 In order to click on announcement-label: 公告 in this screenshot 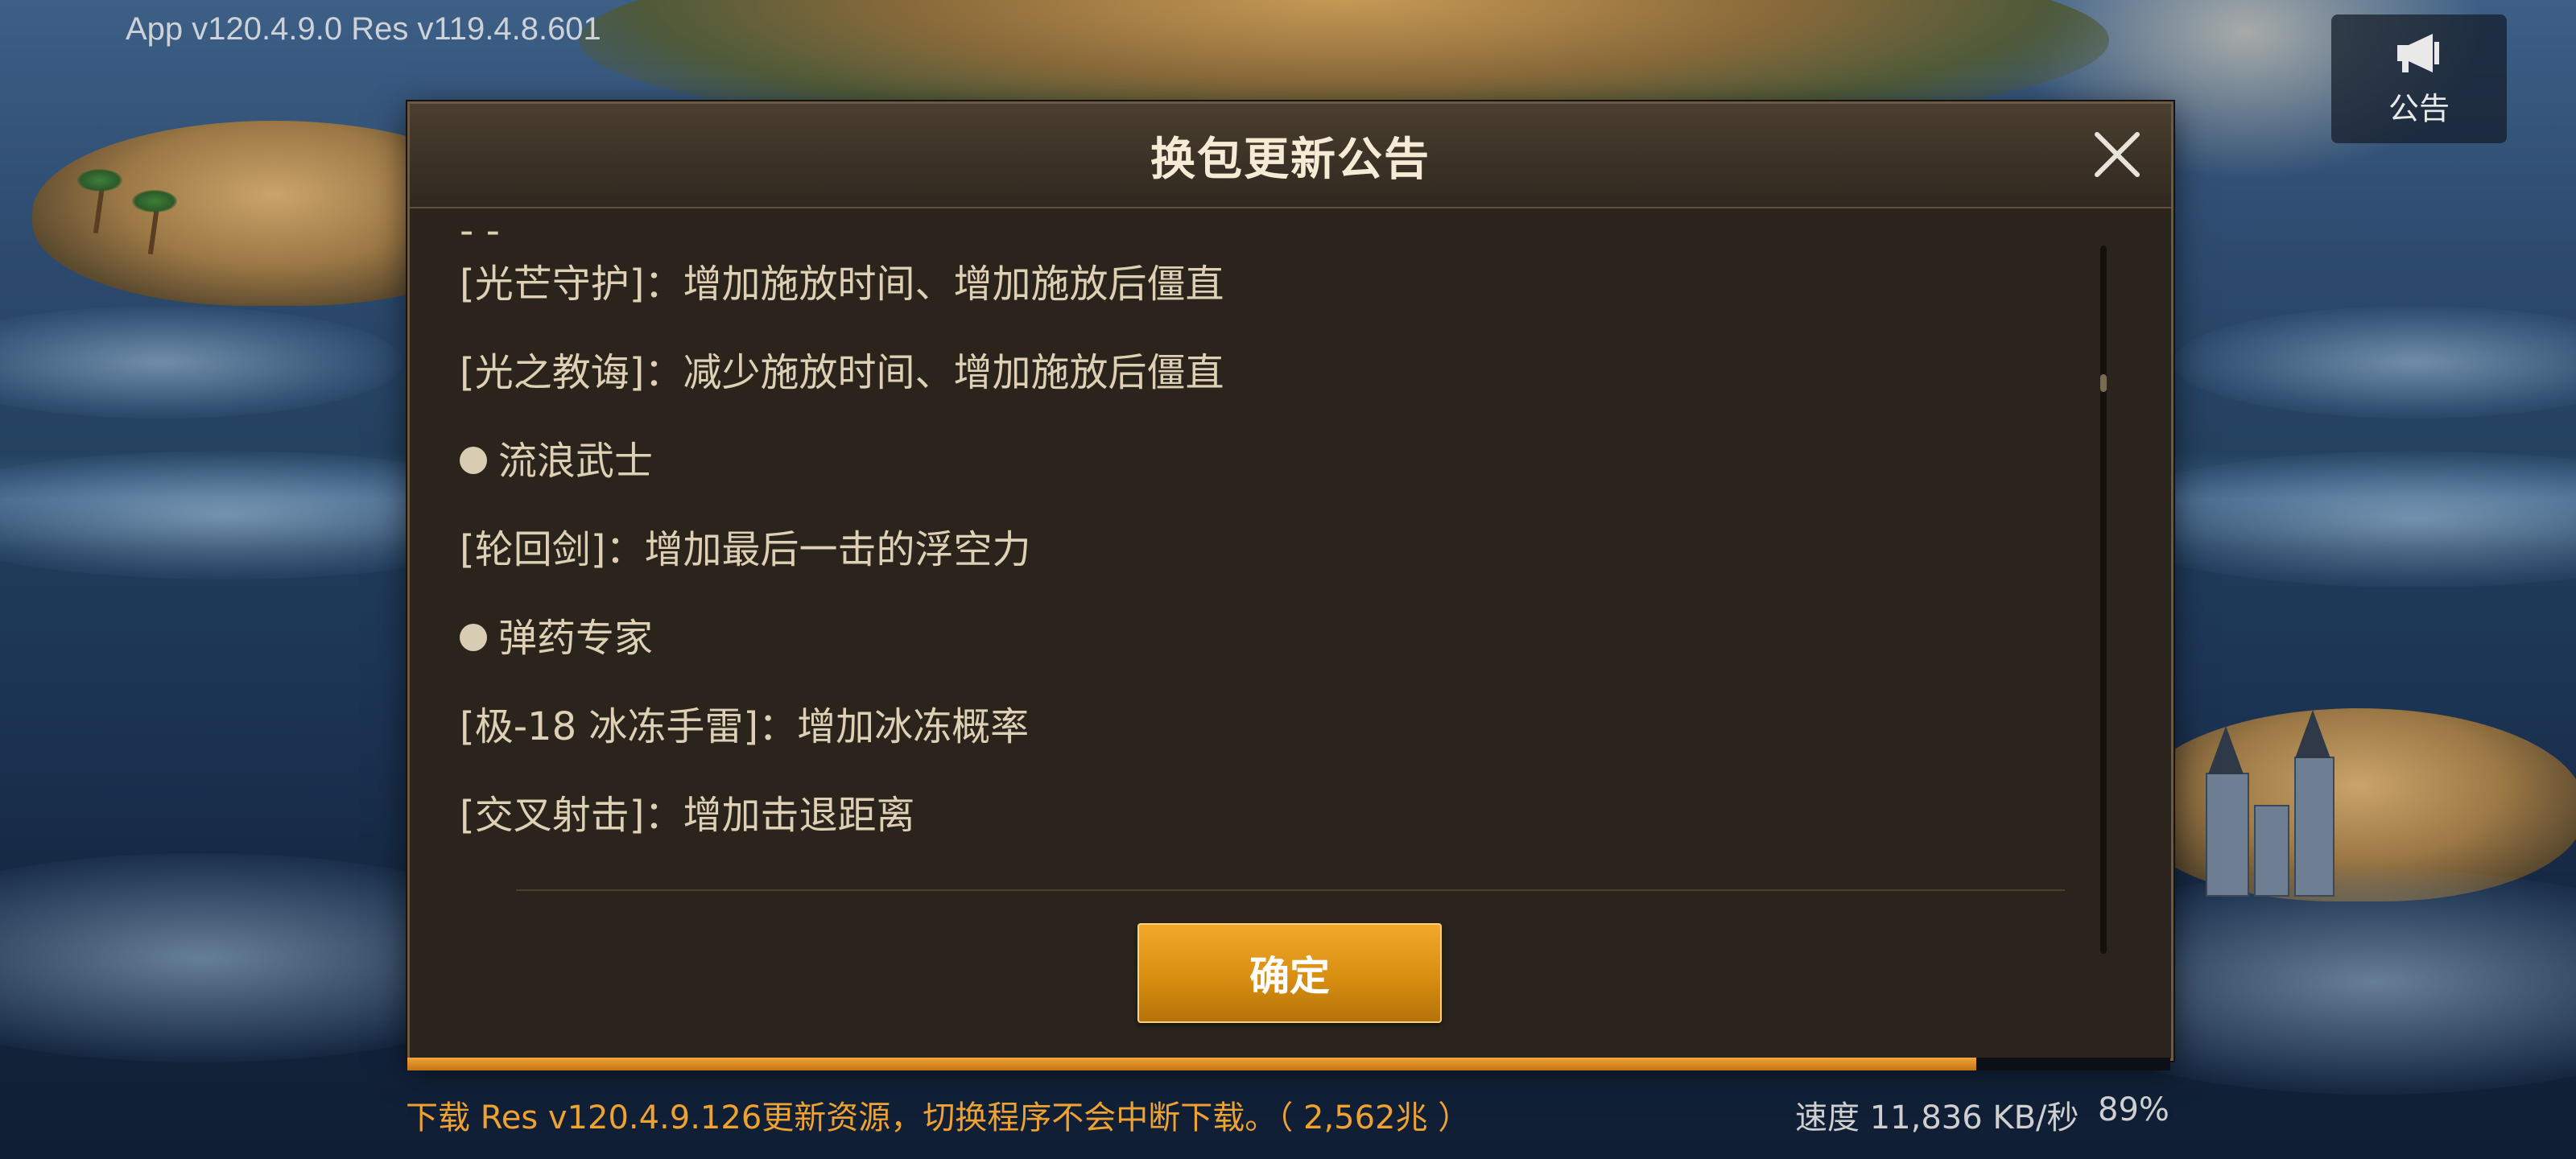, I will do `click(2419, 108)`.